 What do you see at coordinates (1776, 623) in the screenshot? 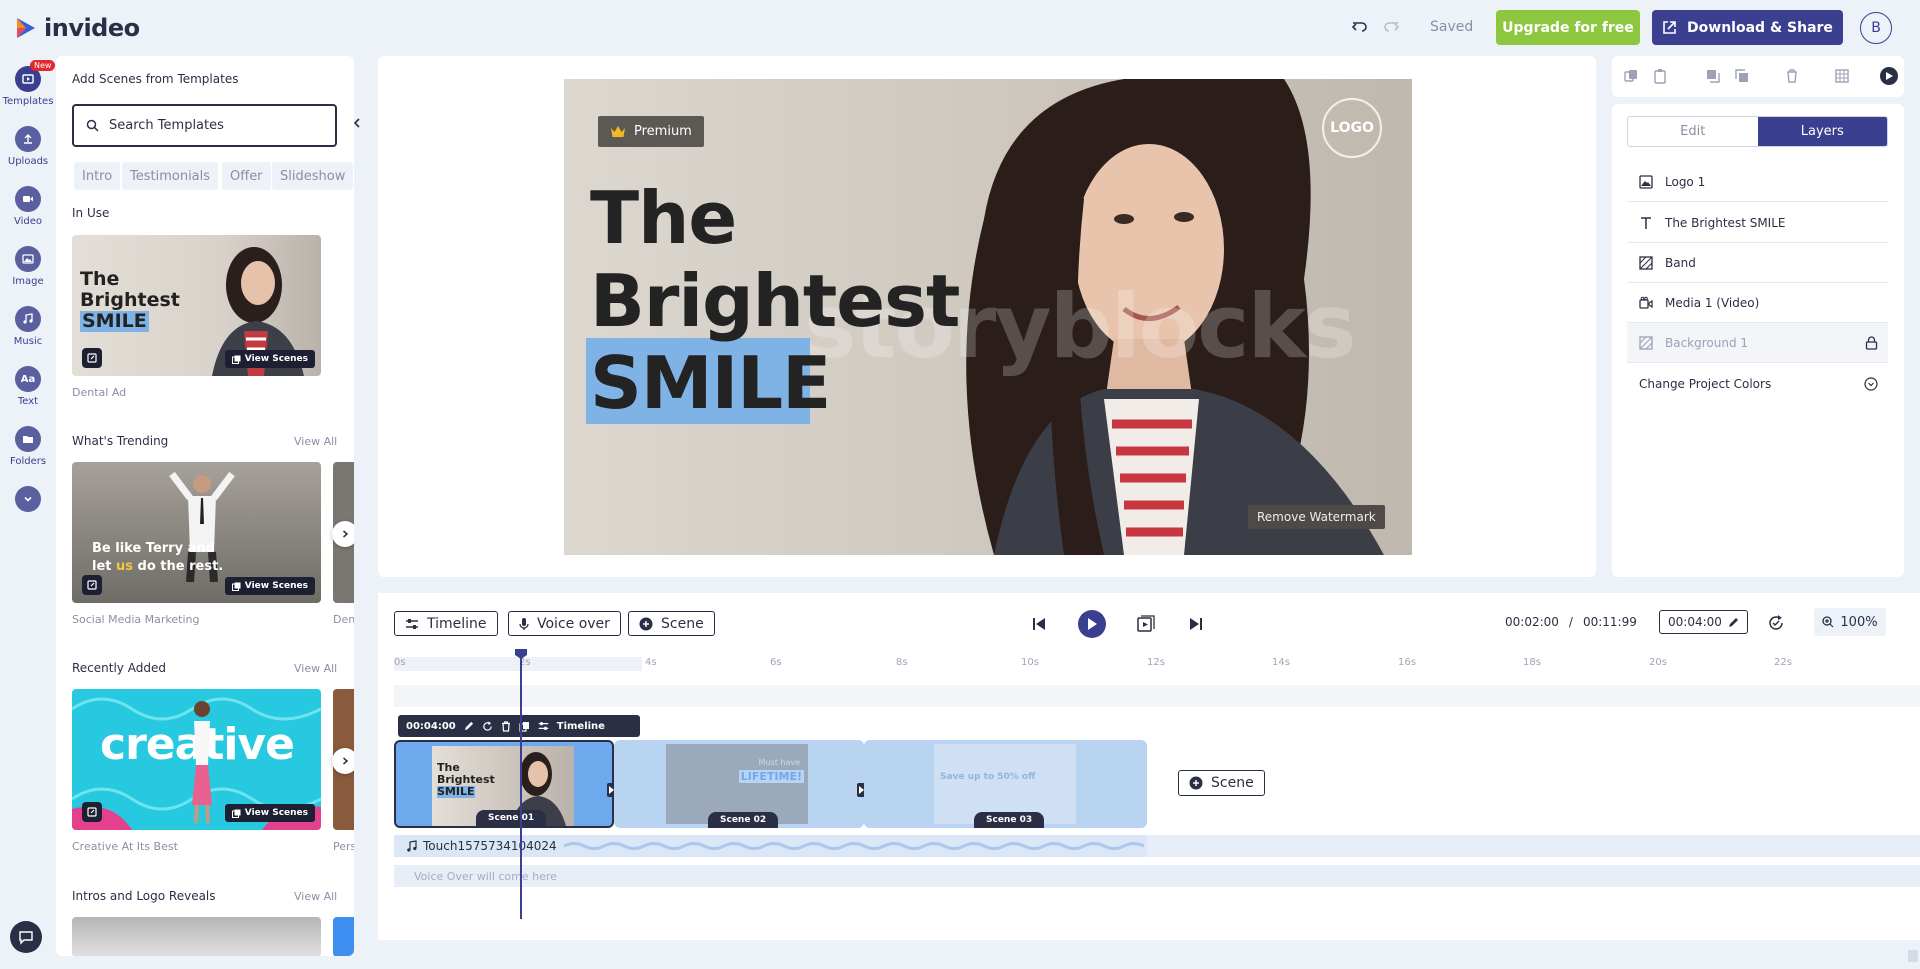
I see `sync-icon` at bounding box center [1776, 623].